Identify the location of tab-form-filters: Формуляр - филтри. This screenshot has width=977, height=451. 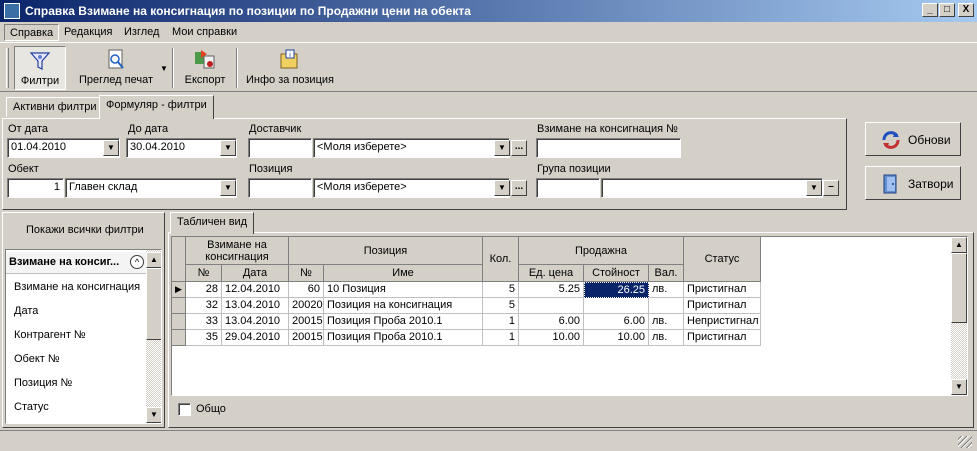
(156, 107).